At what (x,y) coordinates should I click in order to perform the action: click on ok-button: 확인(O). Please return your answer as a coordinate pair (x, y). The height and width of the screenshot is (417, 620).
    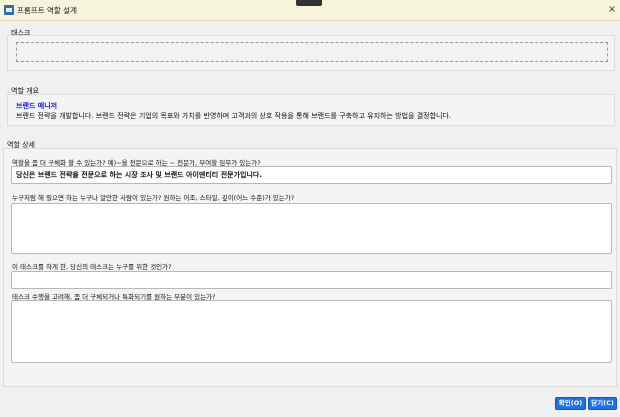
    Looking at the image, I should click on (570, 403).